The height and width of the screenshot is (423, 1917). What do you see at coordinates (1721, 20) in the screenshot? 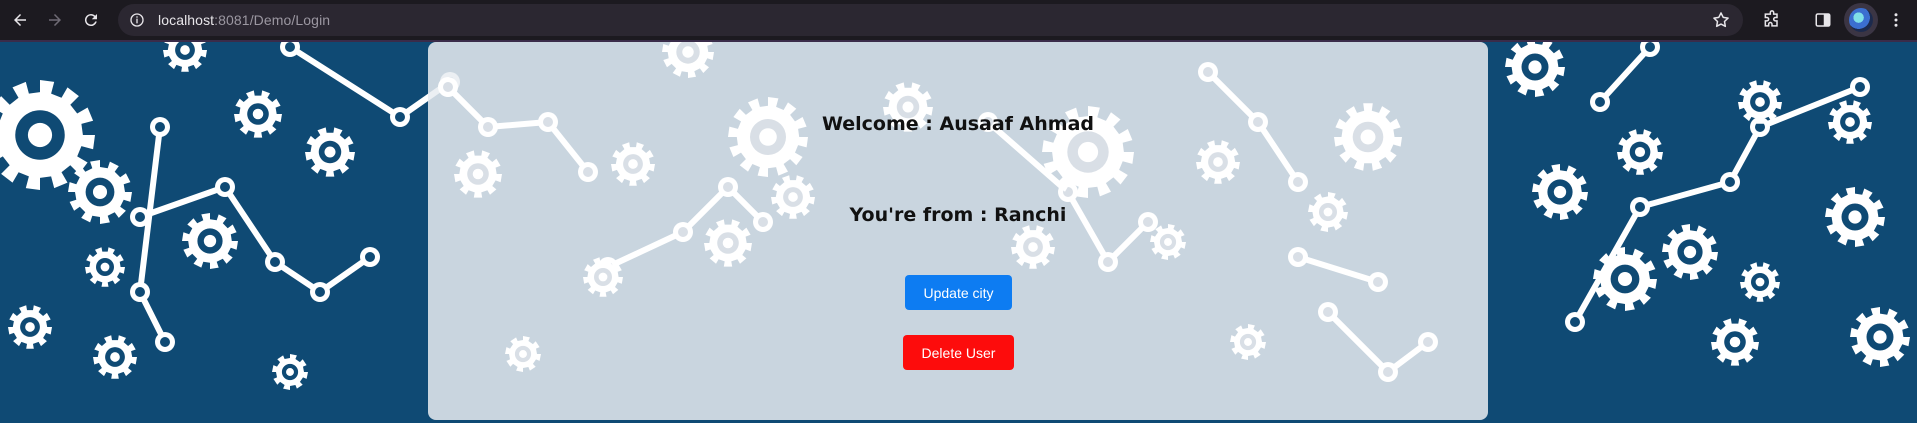
I see `bookmark-star-icon` at bounding box center [1721, 20].